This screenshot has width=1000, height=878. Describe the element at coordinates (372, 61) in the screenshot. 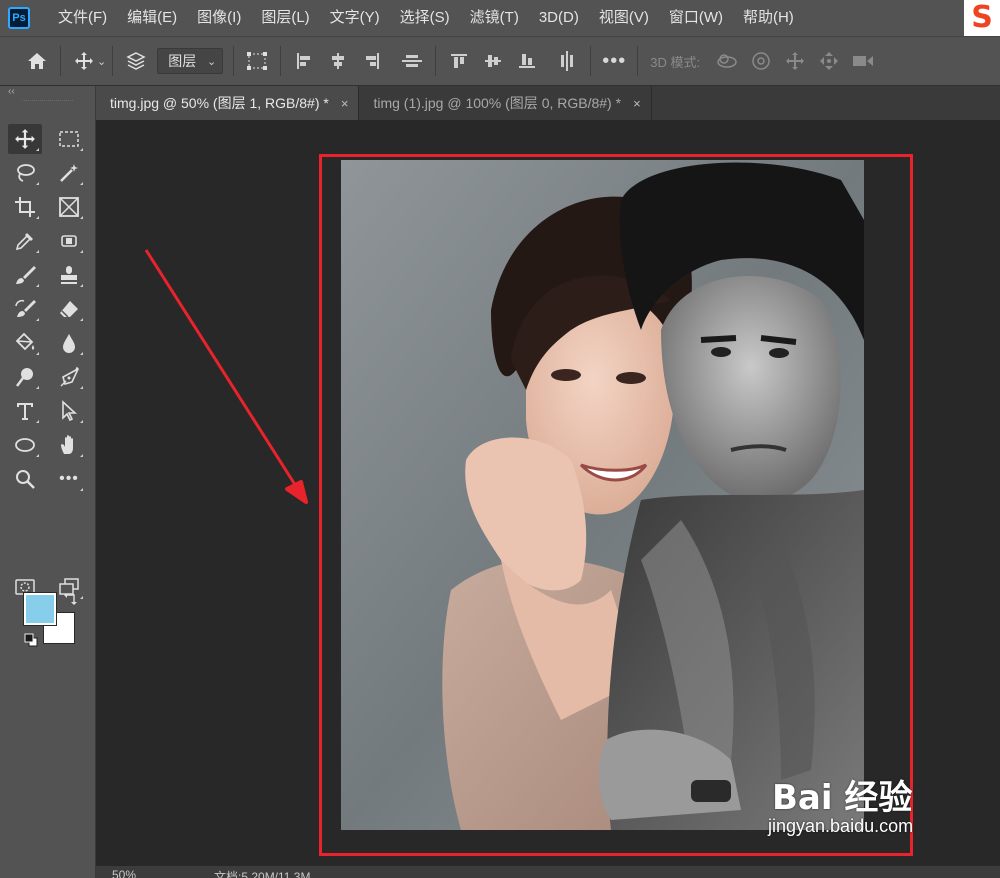

I see `align-right-icon` at that location.